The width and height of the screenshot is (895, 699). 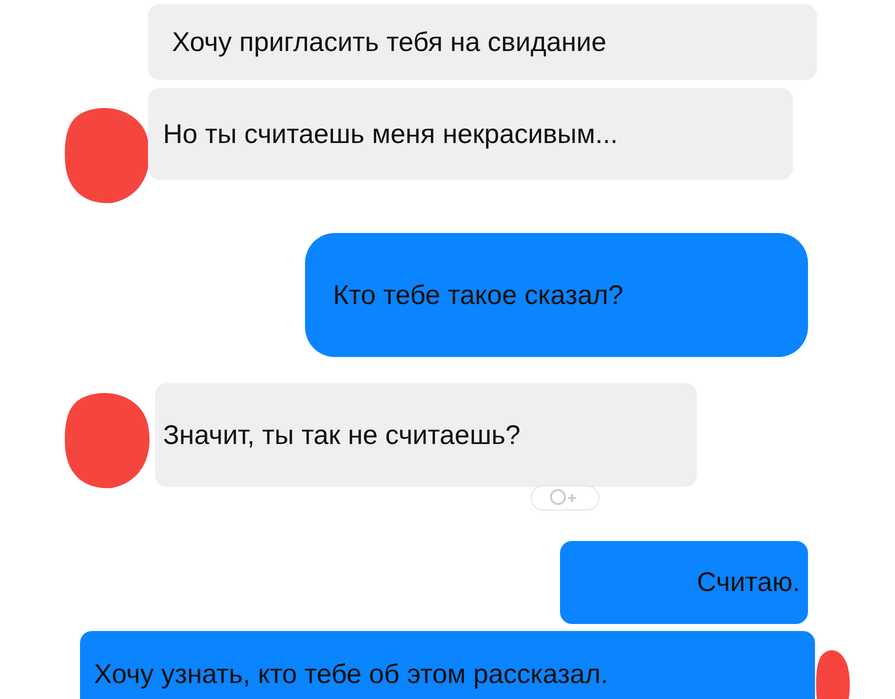 What do you see at coordinates (565, 498) in the screenshot?
I see `add-reaction-icon` at bounding box center [565, 498].